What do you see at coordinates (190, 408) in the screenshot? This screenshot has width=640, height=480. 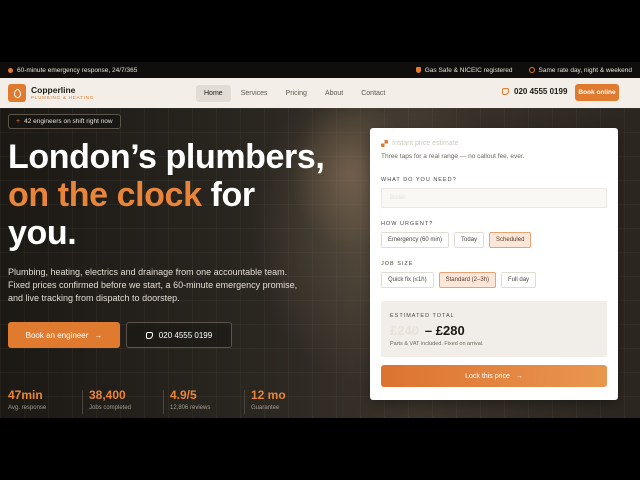 I see `stat-label: 12,806 reviews` at bounding box center [190, 408].